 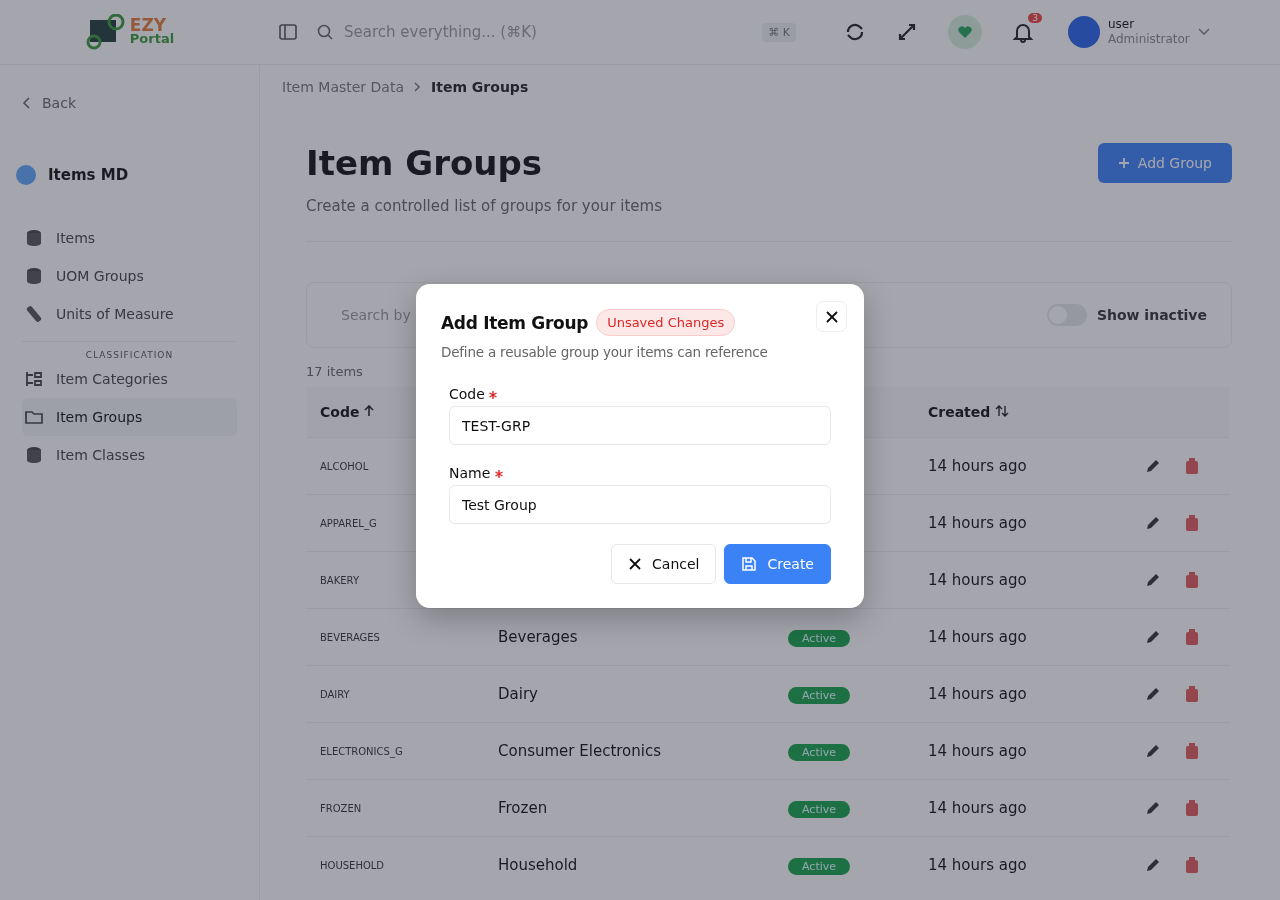 I want to click on sidebar-item: Items, so click(x=129, y=238).